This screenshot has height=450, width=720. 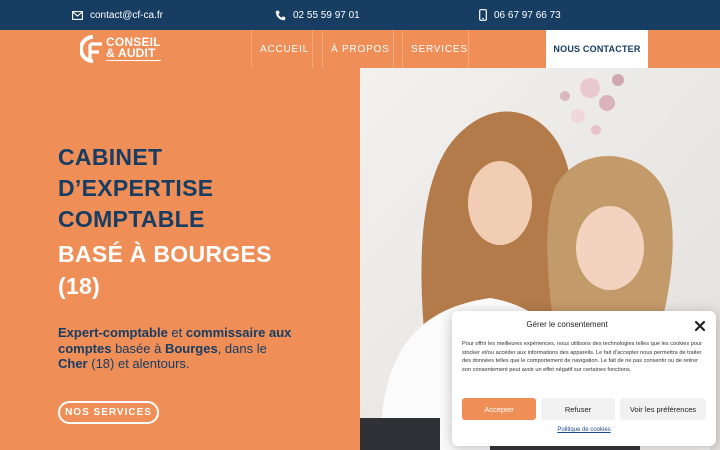 I want to click on site-logo: CONSEIL & AUDIT, so click(x=120, y=49).